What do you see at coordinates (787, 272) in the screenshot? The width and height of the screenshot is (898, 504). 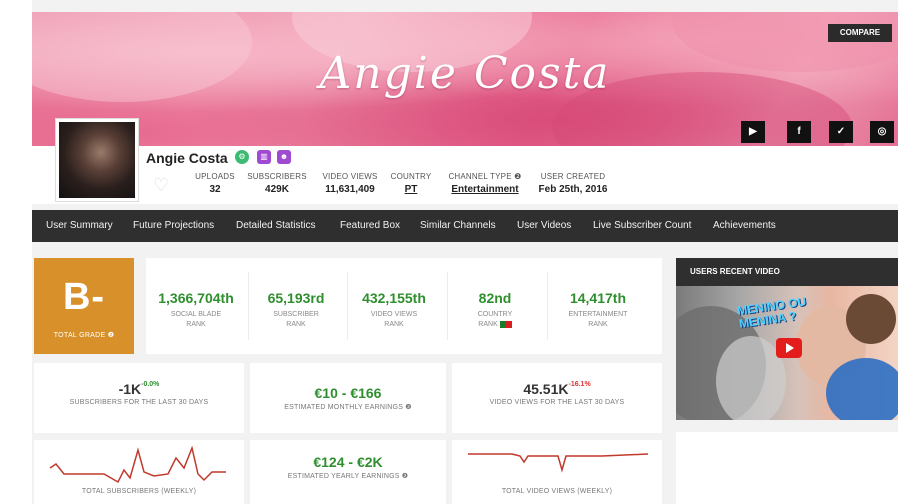 I see `recent-video-header: USERS RECENT VIDEO` at bounding box center [787, 272].